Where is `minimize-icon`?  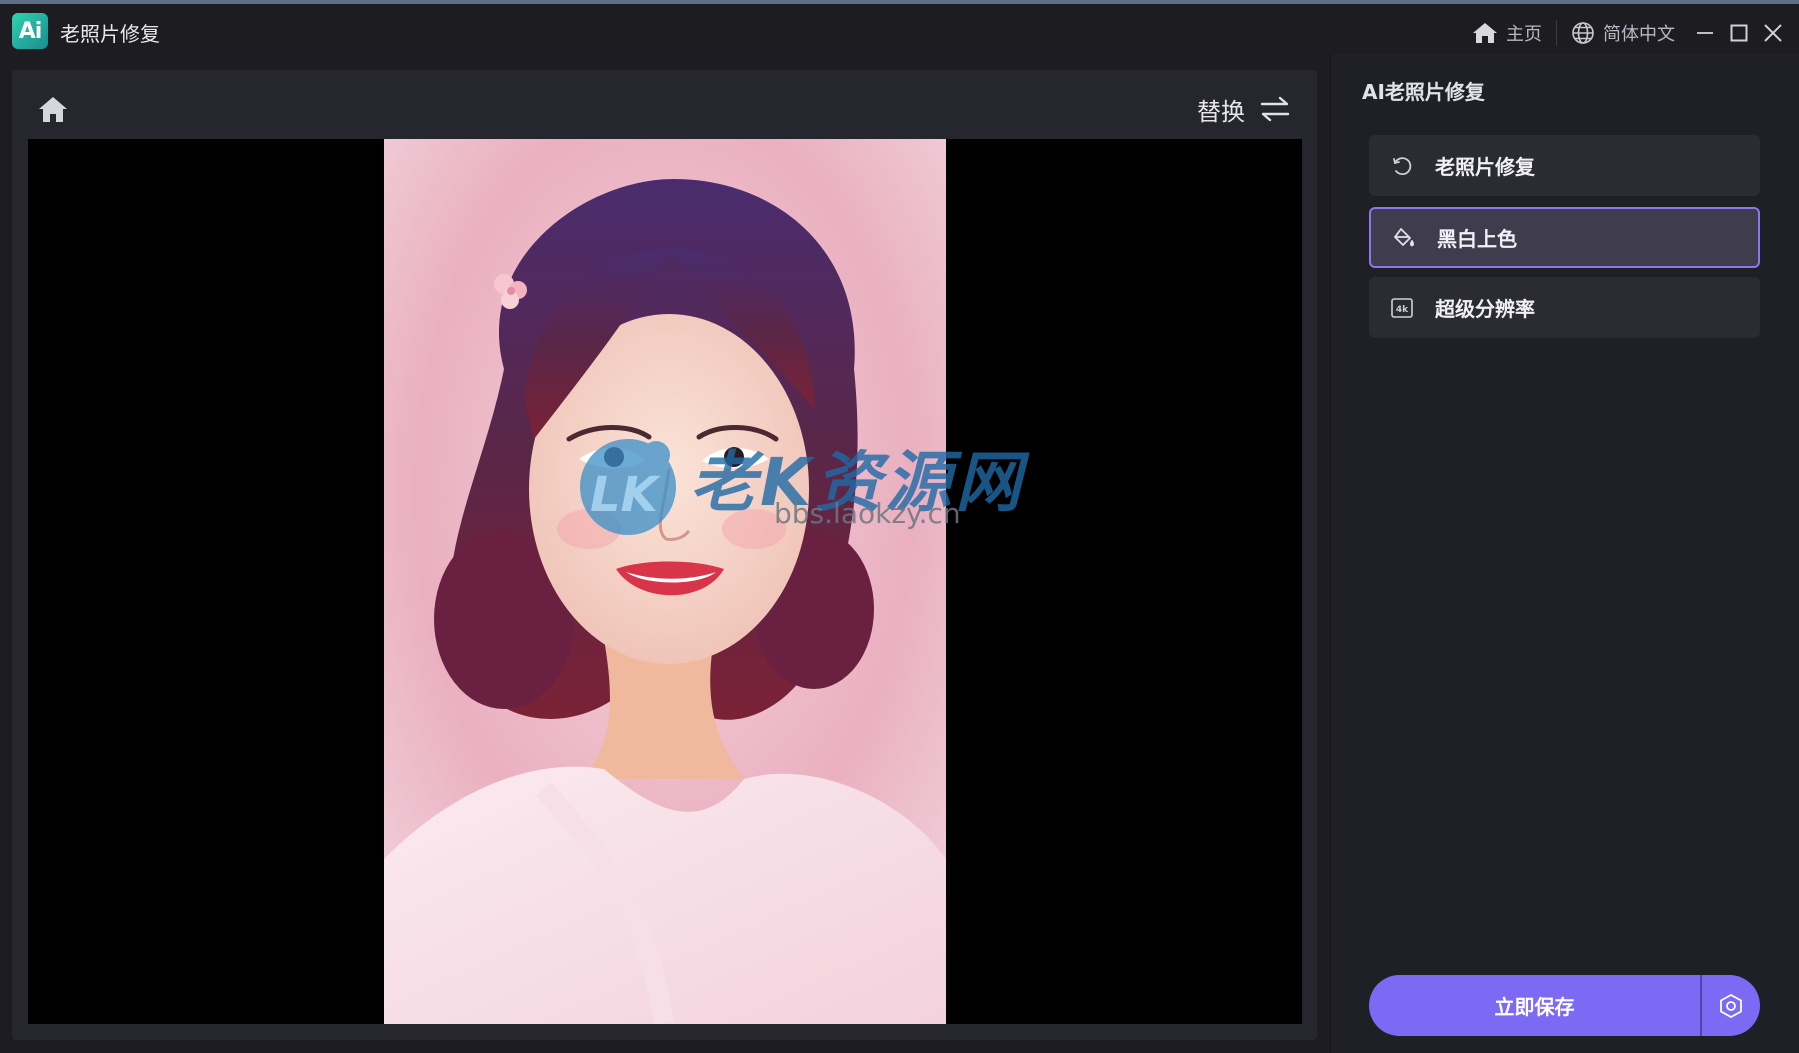
minimize-icon is located at coordinates (1705, 33).